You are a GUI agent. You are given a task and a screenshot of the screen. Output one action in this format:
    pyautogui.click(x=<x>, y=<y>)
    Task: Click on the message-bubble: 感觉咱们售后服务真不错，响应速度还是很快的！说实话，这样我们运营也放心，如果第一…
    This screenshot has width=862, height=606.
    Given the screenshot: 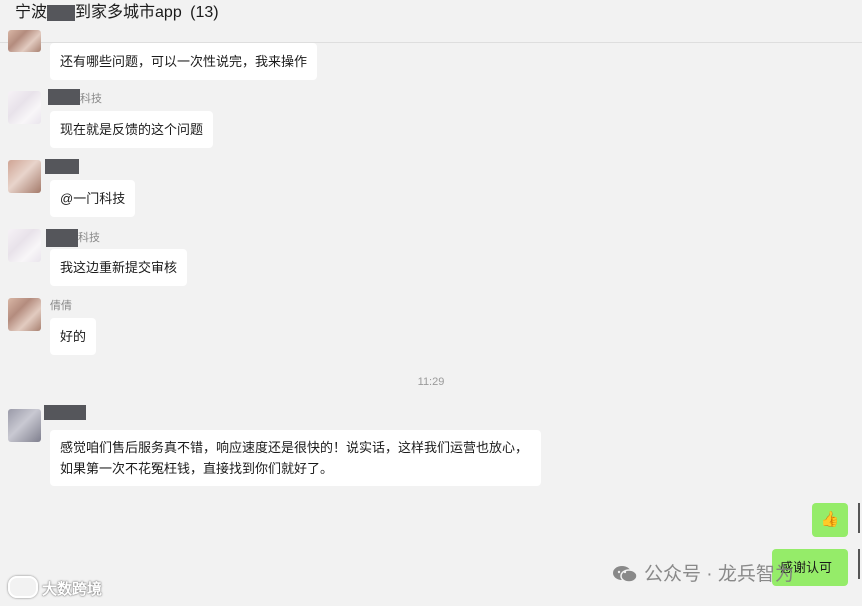 What is the action you would take?
    pyautogui.click(x=295, y=458)
    